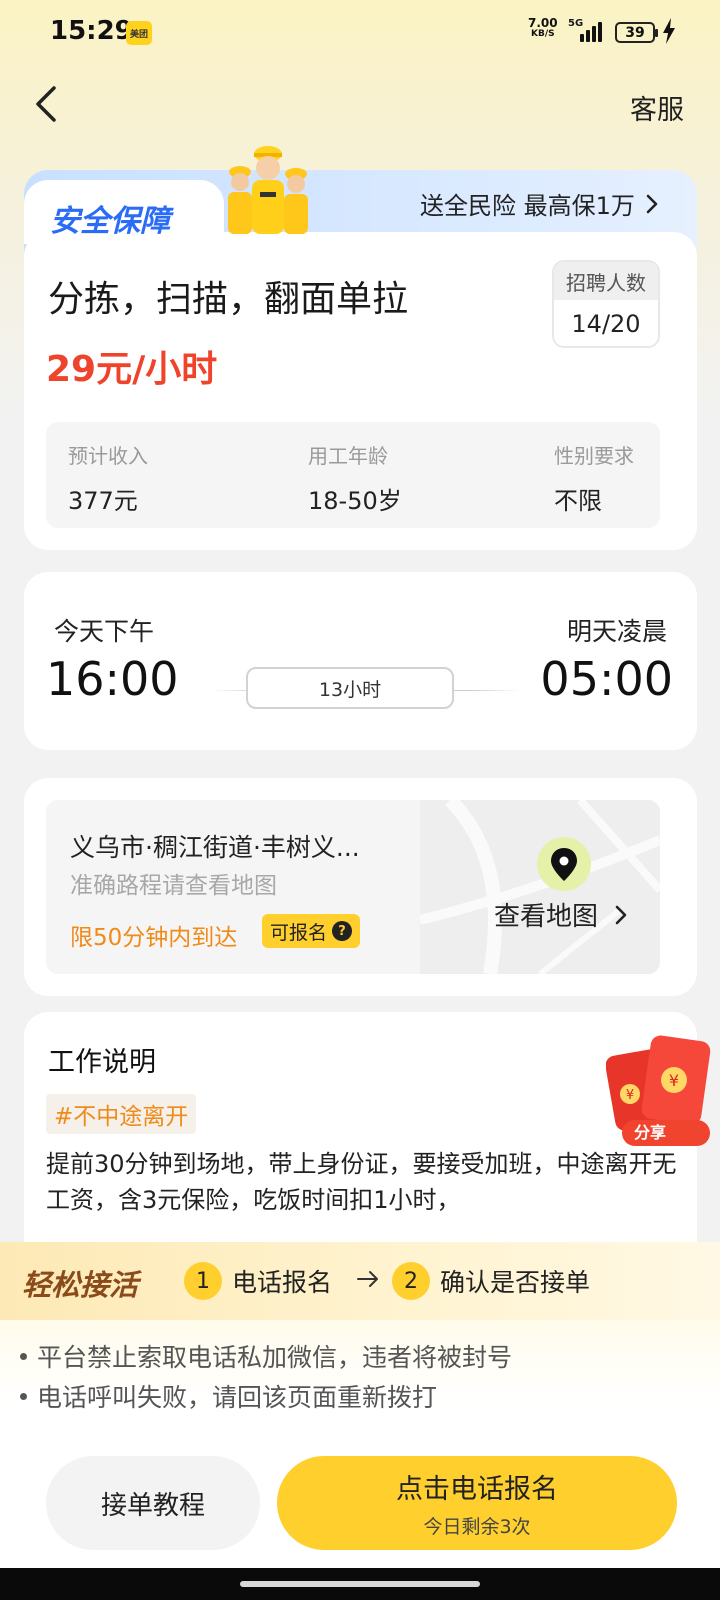 This screenshot has height=1600, width=720. What do you see at coordinates (139, 33) in the screenshot?
I see `meituan-notification-icon: 美团` at bounding box center [139, 33].